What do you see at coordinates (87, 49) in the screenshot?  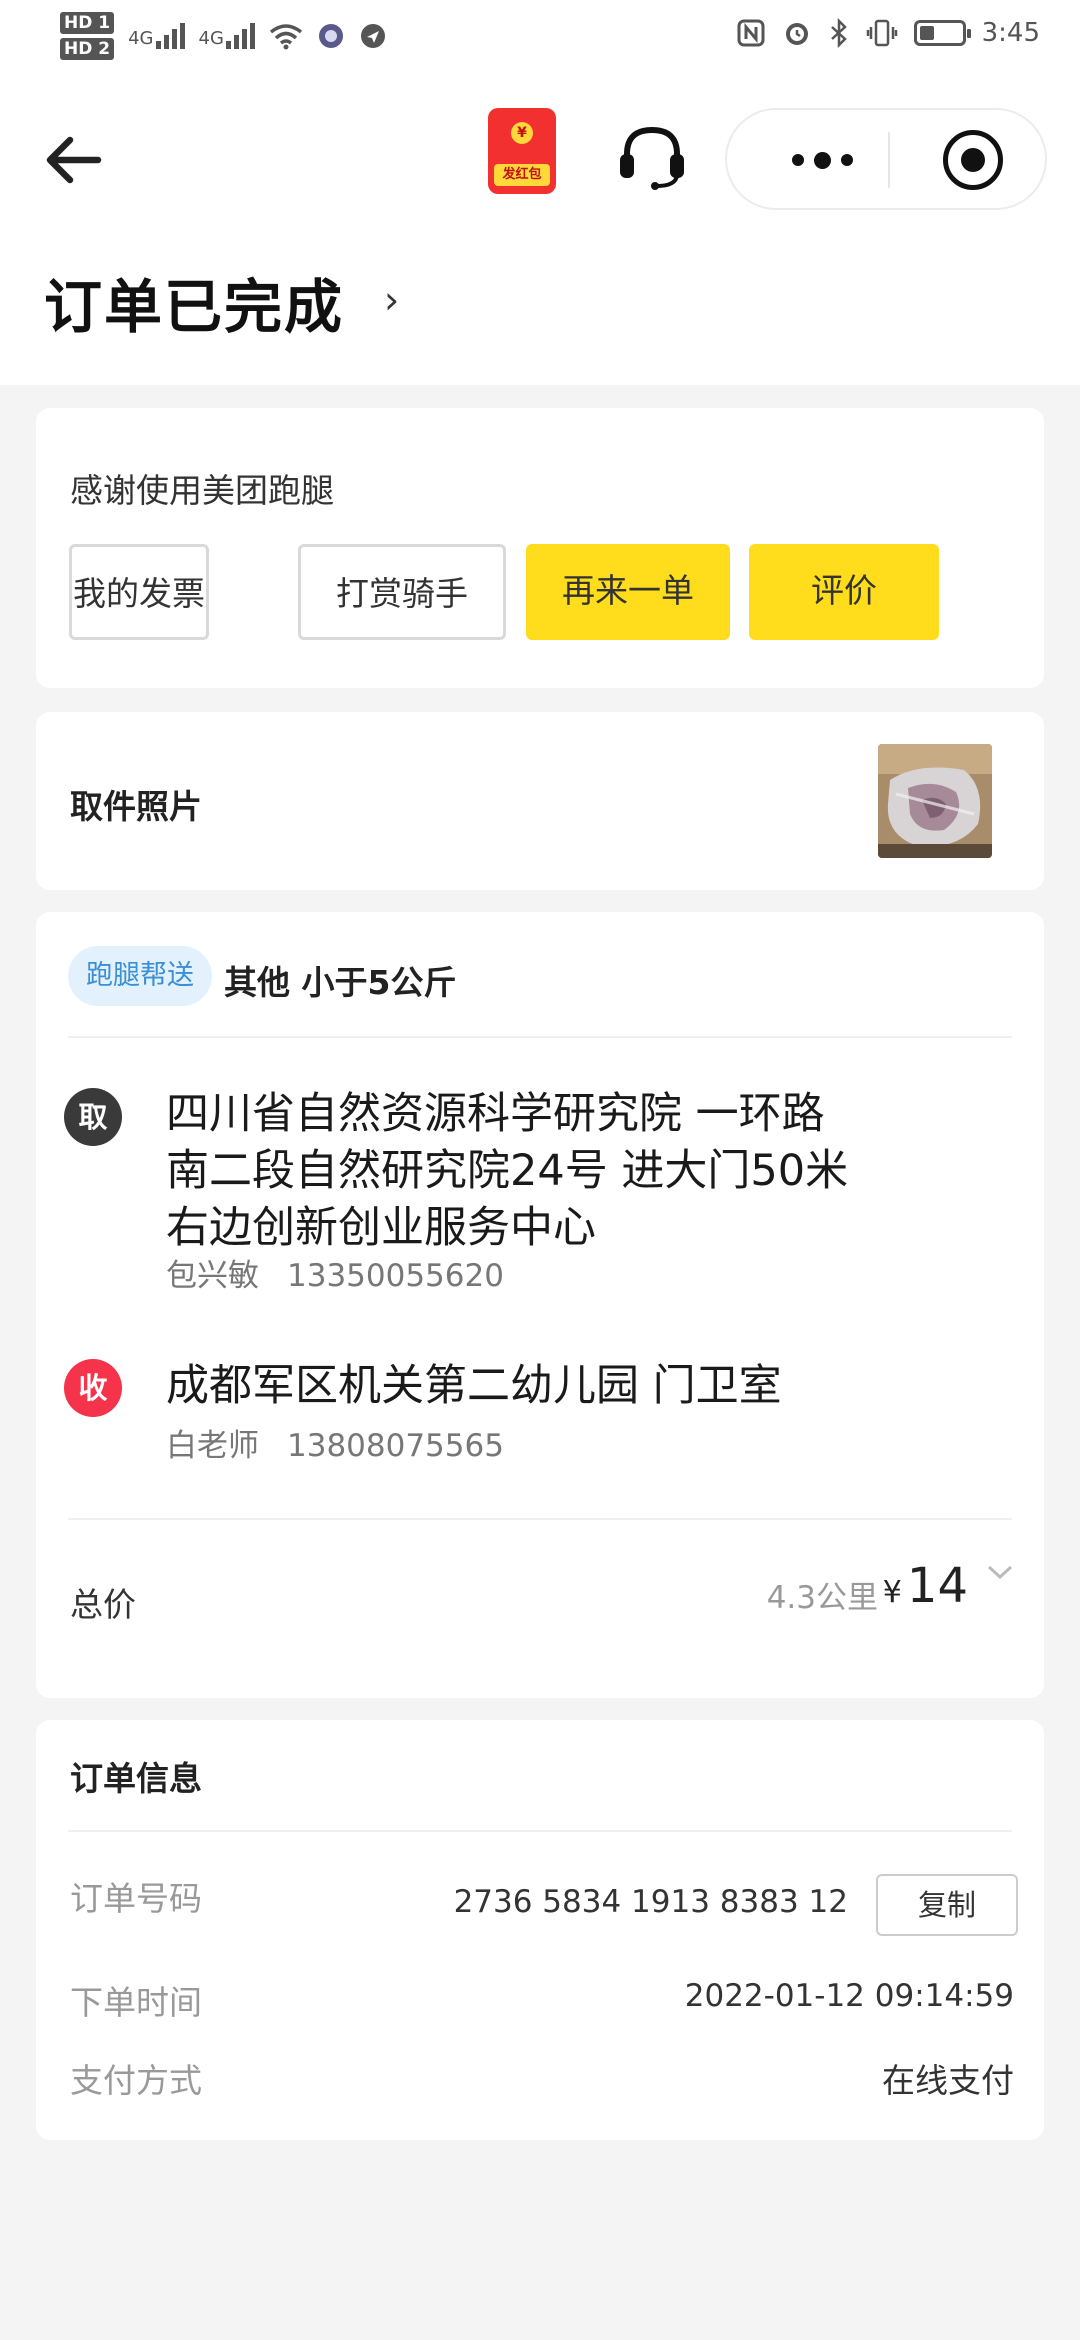 I see `sim2-badge: HD 2` at bounding box center [87, 49].